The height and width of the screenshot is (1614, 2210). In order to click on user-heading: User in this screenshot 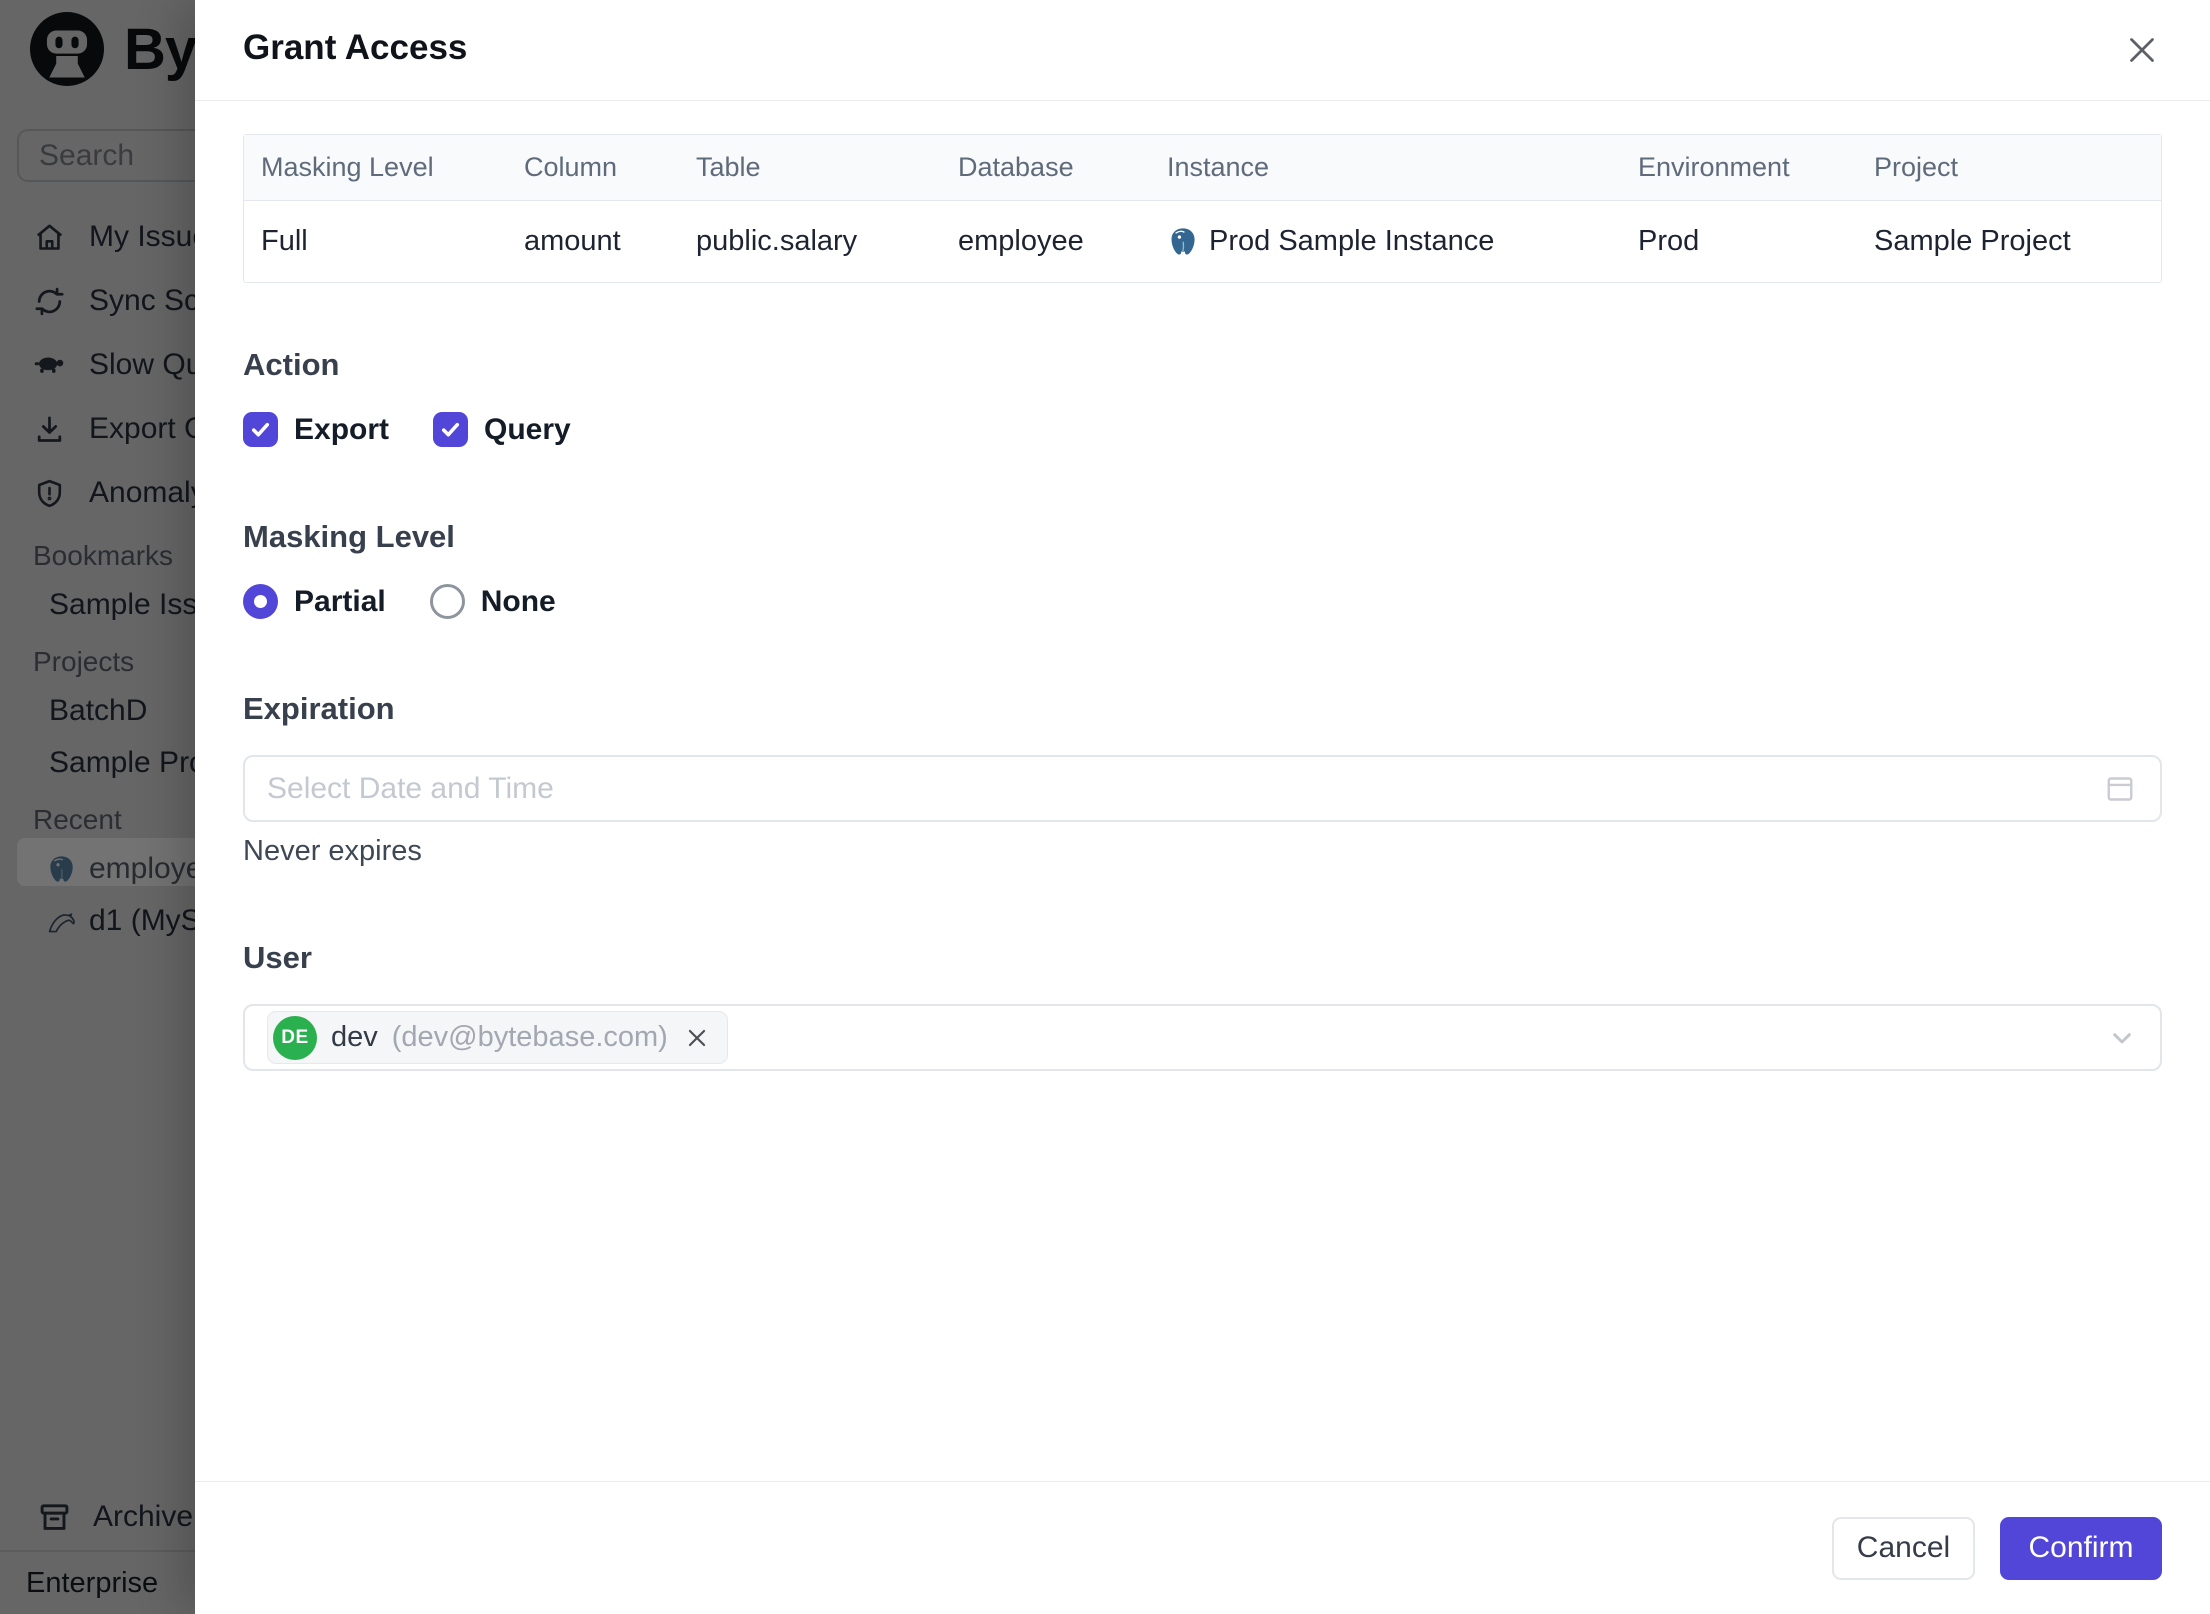, I will do `click(277, 957)`.